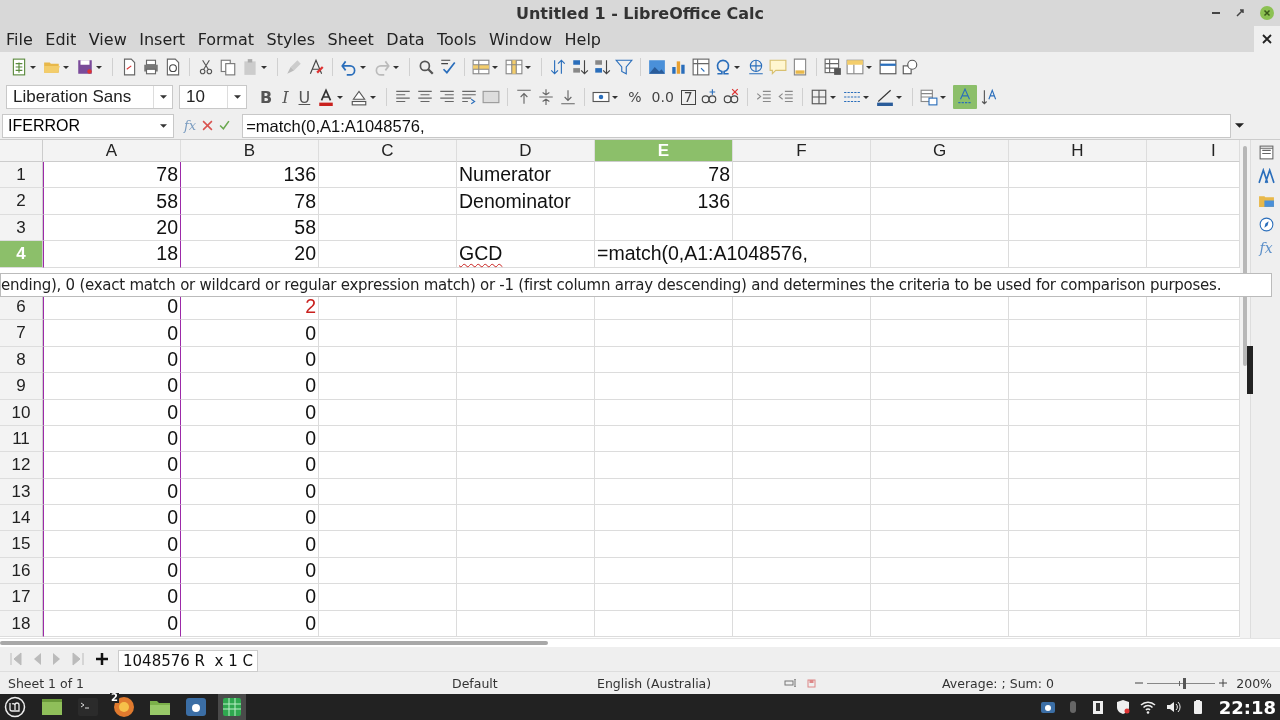 The width and height of the screenshot is (1280, 720). What do you see at coordinates (910, 67) in the screenshot?
I see `shapes-icon` at bounding box center [910, 67].